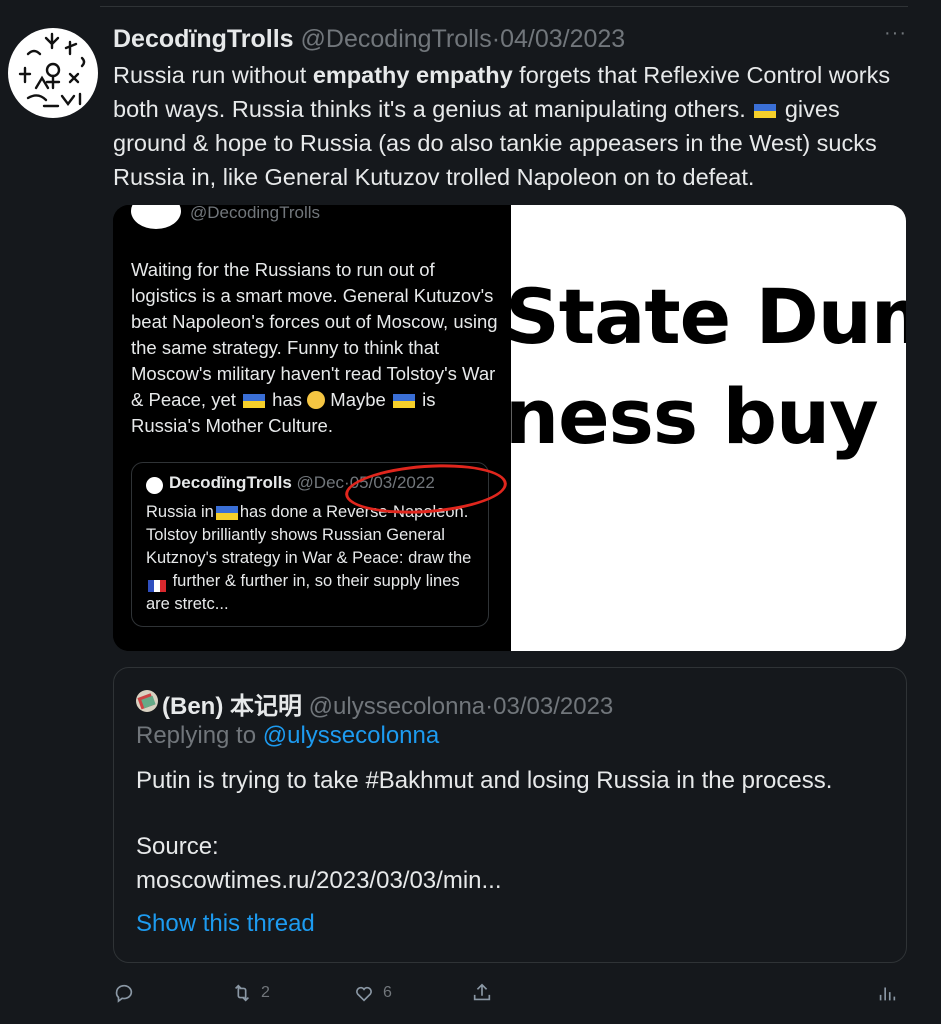  Describe the element at coordinates (156, 217) in the screenshot. I see `screenshot-avatar` at that location.